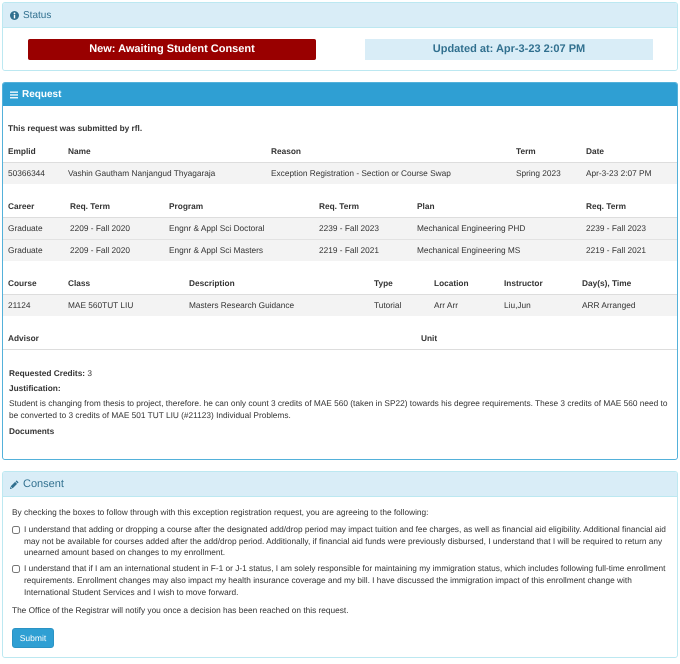 The height and width of the screenshot is (664, 680). I want to click on table-cell: Exception Registration - Section or Course Swap, so click(388, 173).